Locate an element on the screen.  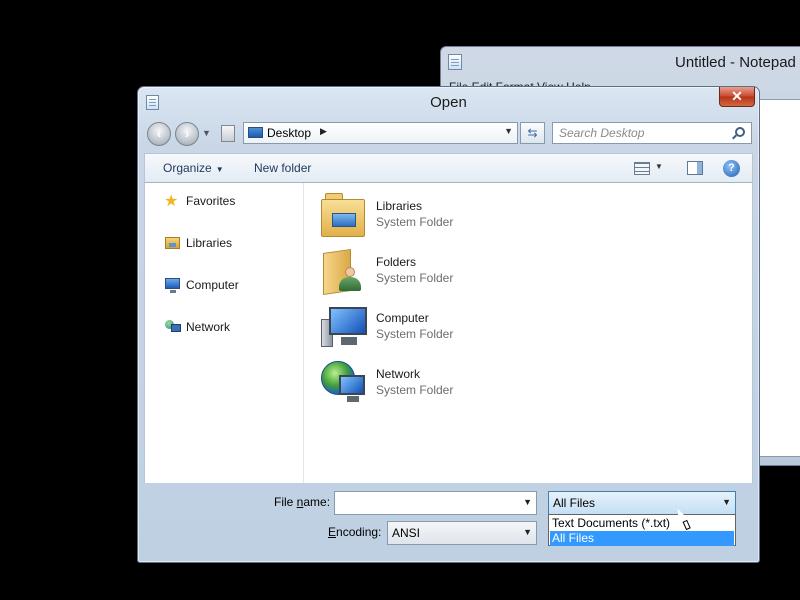
item-name: Computer is located at coordinates (402, 318).